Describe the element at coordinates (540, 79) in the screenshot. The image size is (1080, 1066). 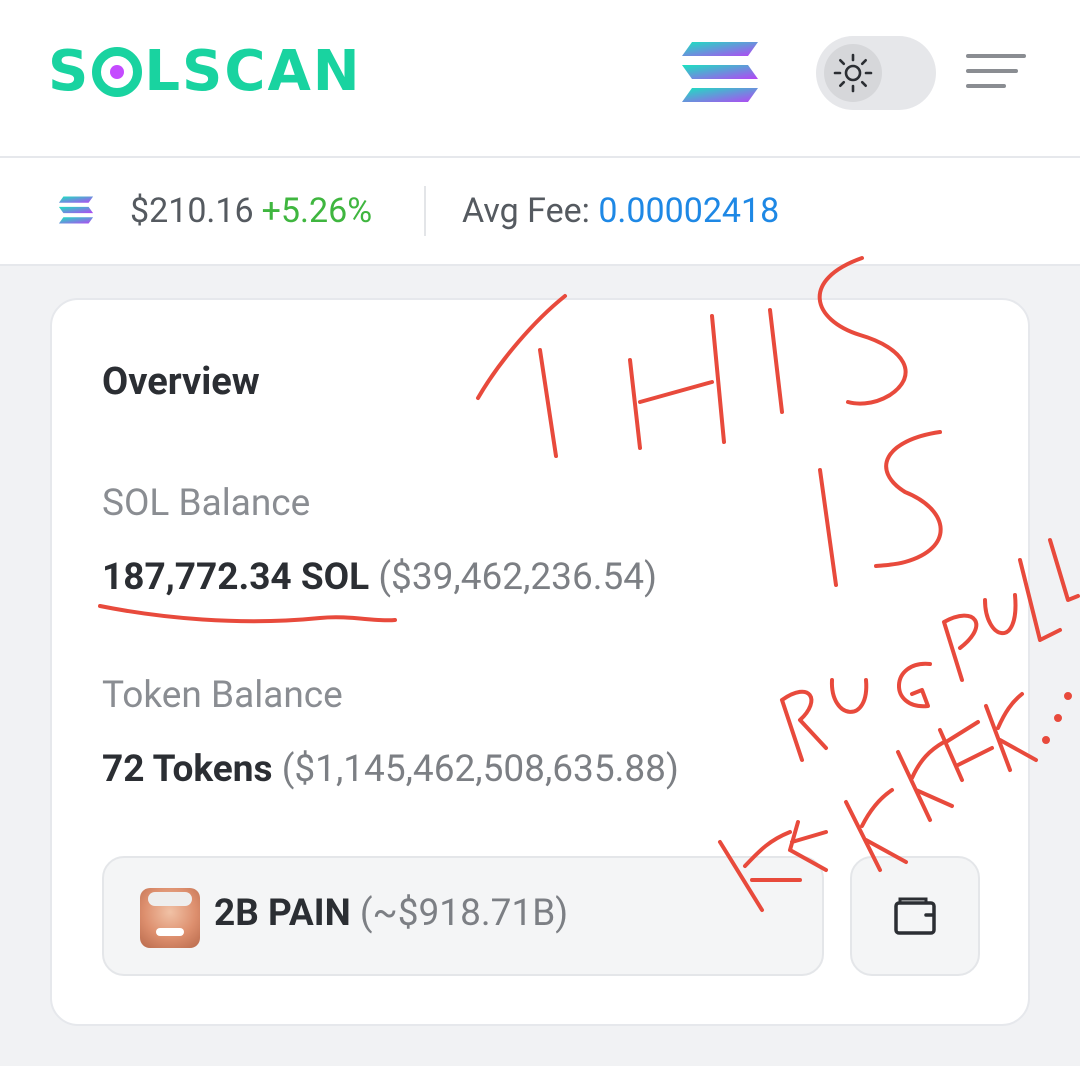
I see `top-header: S LSCAN` at that location.